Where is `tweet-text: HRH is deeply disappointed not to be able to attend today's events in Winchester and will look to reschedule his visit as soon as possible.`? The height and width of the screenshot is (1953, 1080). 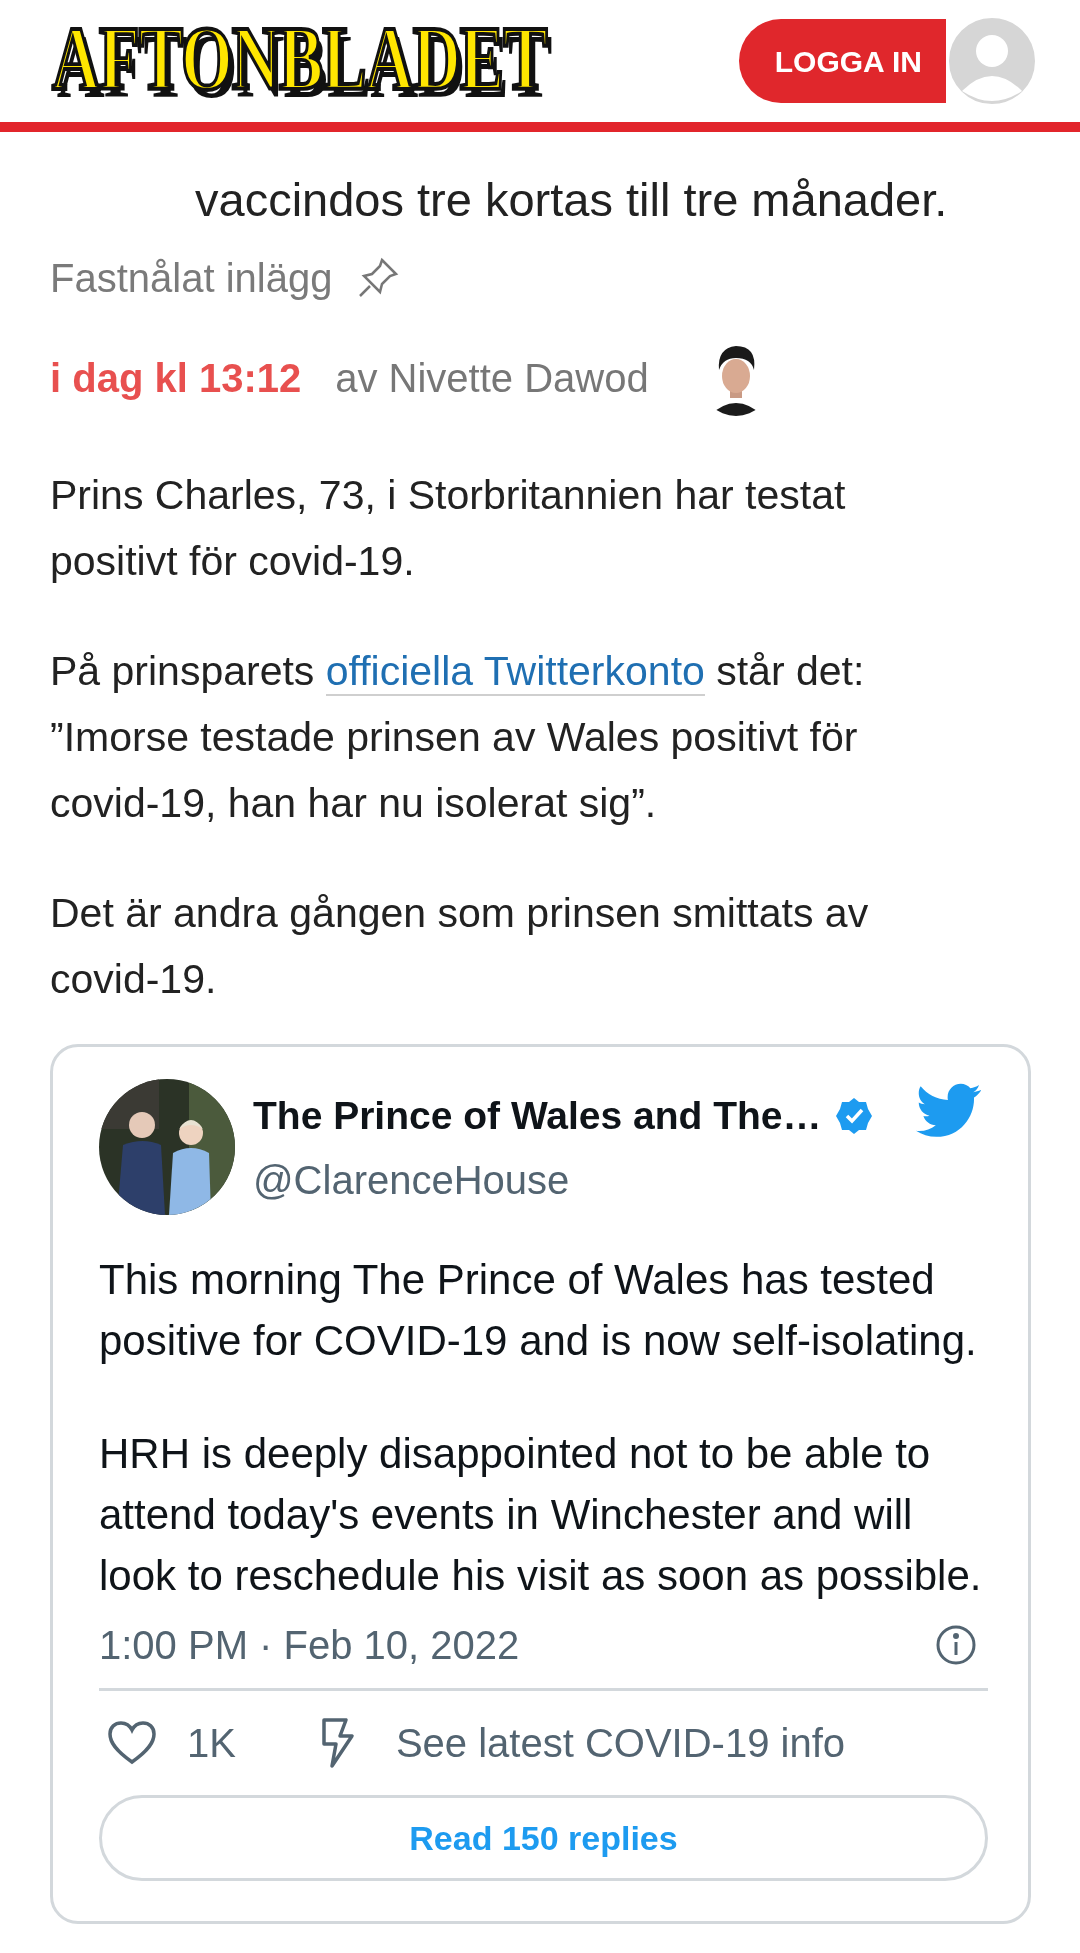
tweet-text: HRH is deeply disappointed not to be able to attend today's events in Winchester and will look to reschedule his visit as soon as possible. is located at coordinates (541, 1515).